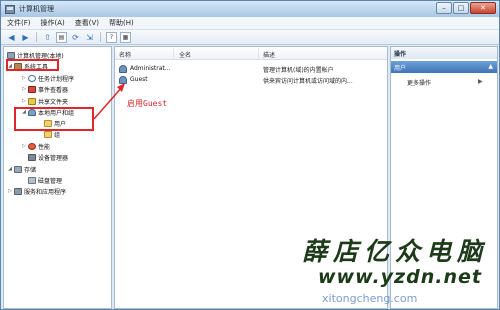 The image size is (500, 310). Describe the element at coordinates (400, 277) in the screenshot. I see `watermark-url: www.yzdn.net` at that location.